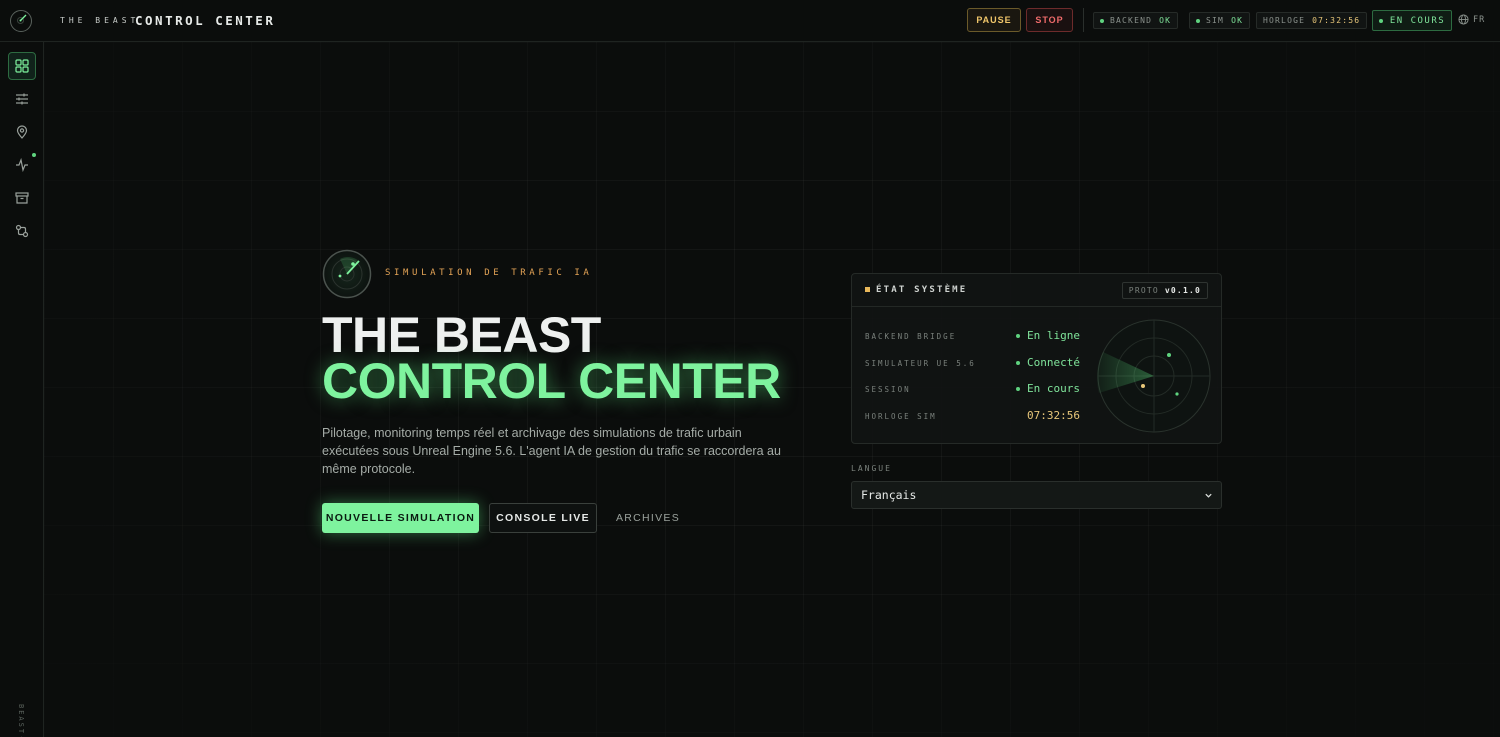 Image resolution: width=1500 pixels, height=737 pixels. What do you see at coordinates (888, 389) in the screenshot?
I see `row-label-session: SESSION` at bounding box center [888, 389].